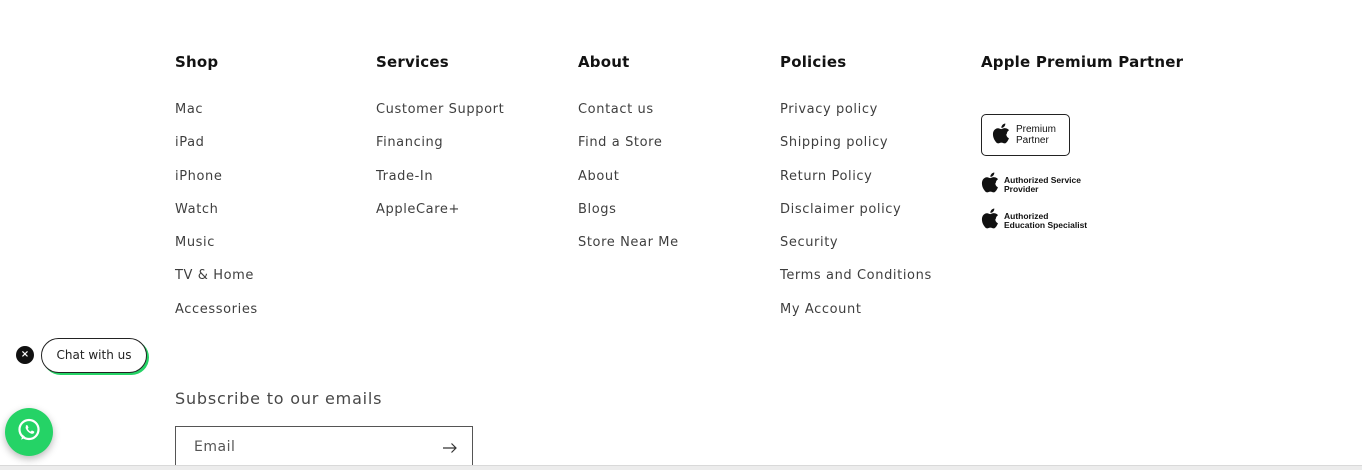 The height and width of the screenshot is (470, 1362). What do you see at coordinates (440, 114) in the screenshot?
I see `footer-link-customer-support: Customer Support` at bounding box center [440, 114].